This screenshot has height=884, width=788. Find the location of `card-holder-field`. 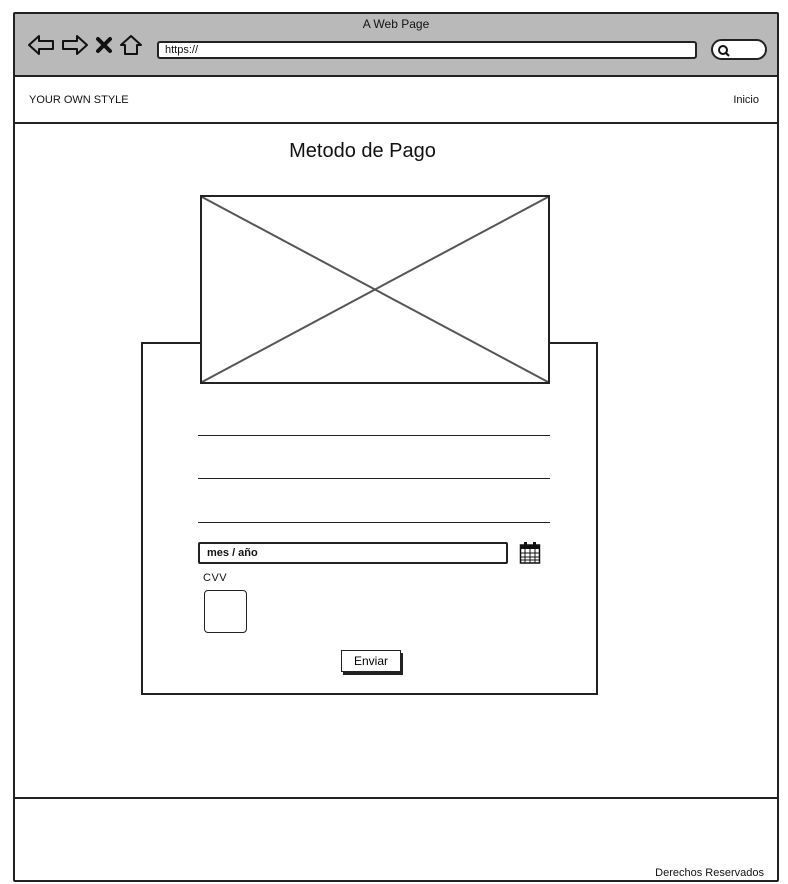

card-holder-field is located at coordinates (374, 478).